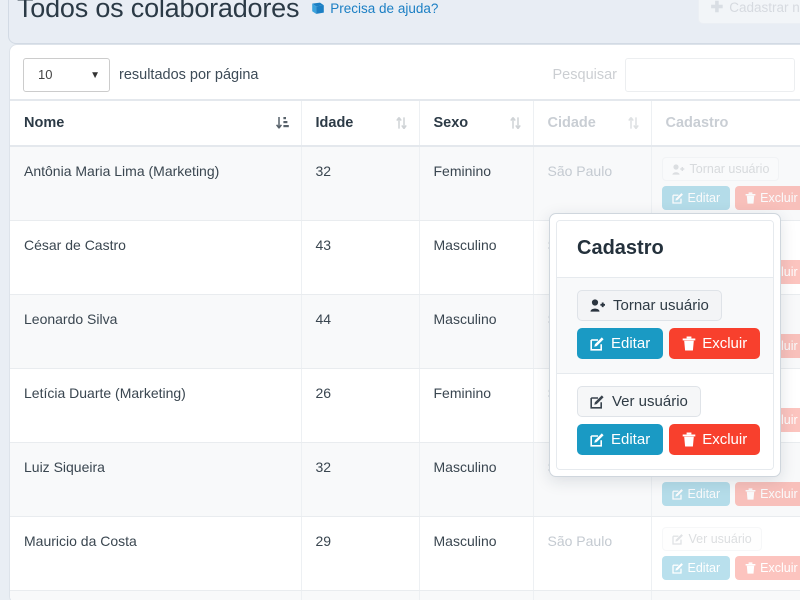 The image size is (800, 600). I want to click on help-link: Precisa de ajuda?, so click(374, 8).